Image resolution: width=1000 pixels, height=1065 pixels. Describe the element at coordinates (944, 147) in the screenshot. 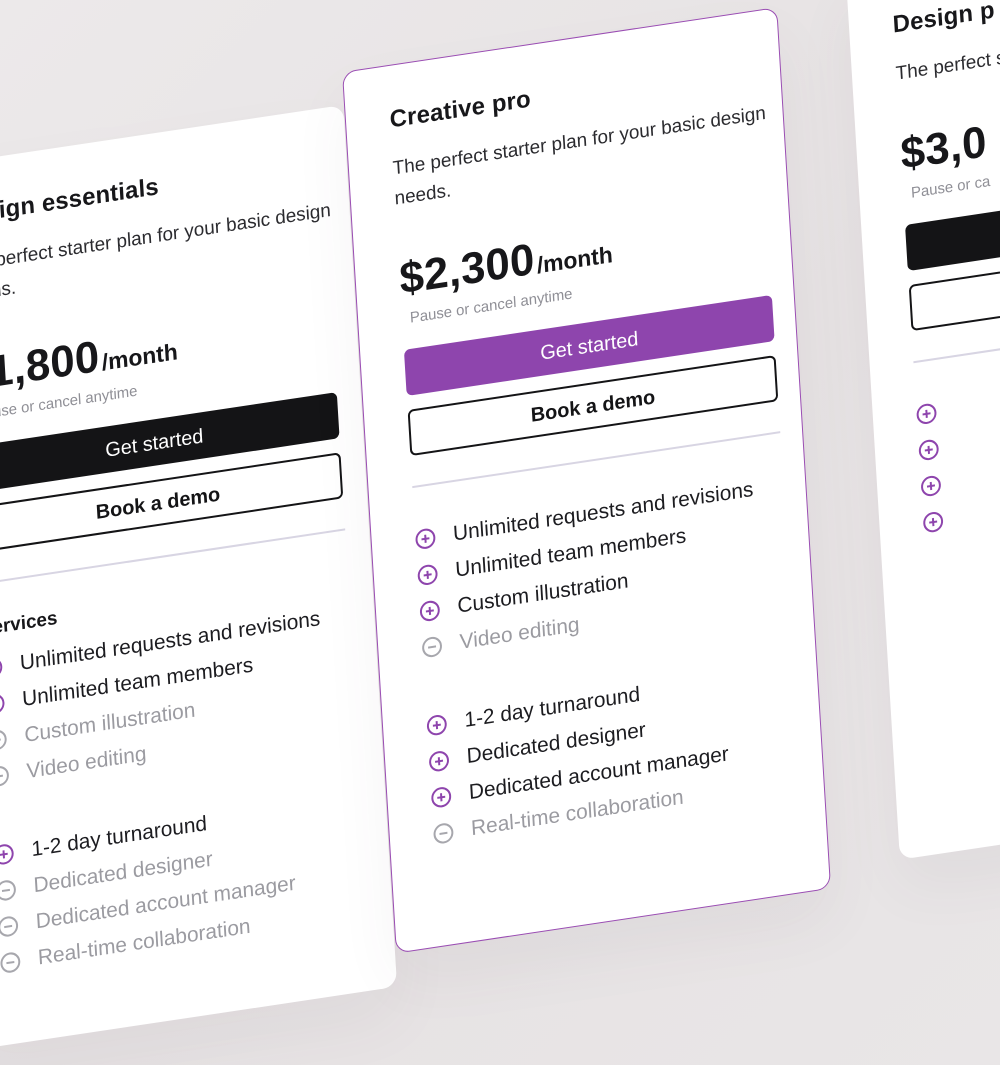

I see `plan-price: $3,0` at that location.